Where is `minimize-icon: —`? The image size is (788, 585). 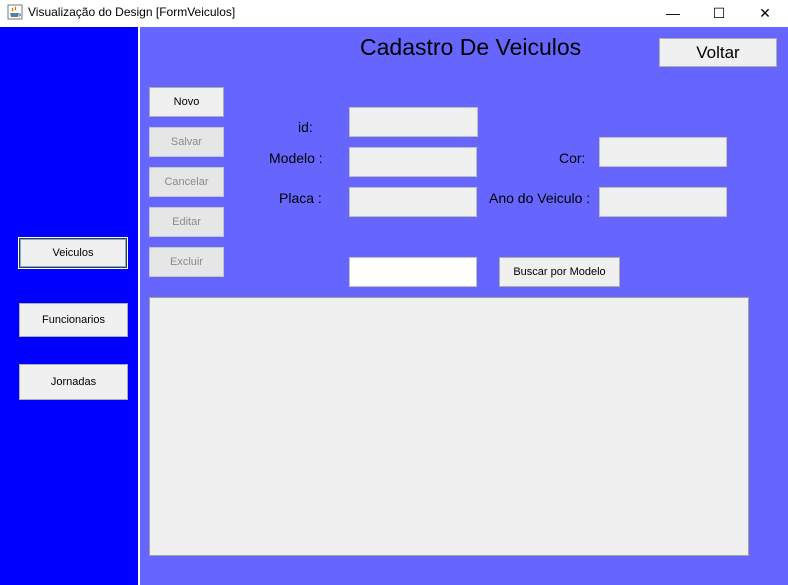 minimize-icon: — is located at coordinates (673, 13).